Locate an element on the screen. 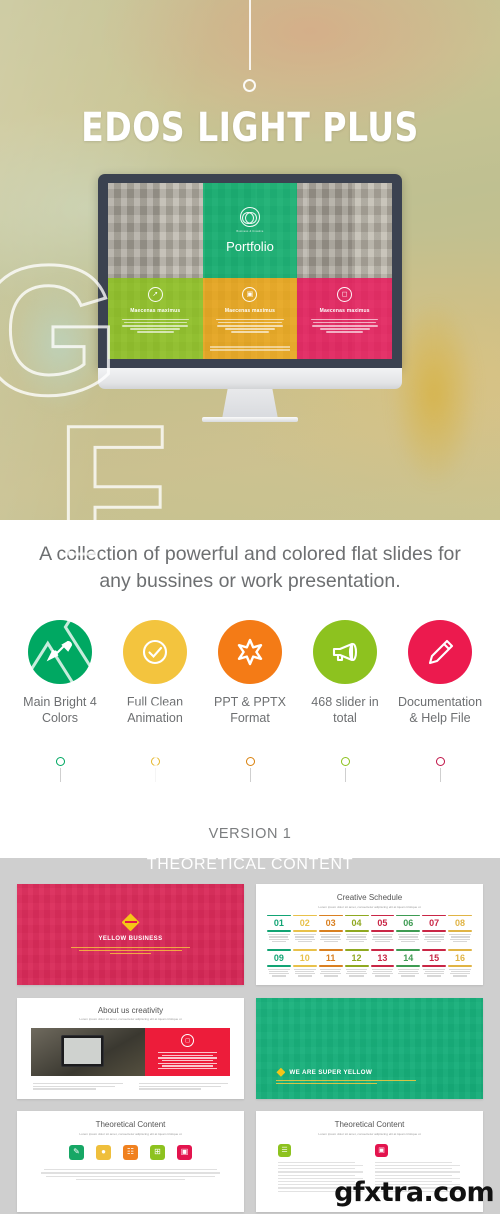 The width and height of the screenshot is (500, 1214). monitor-chin is located at coordinates (250, 378).